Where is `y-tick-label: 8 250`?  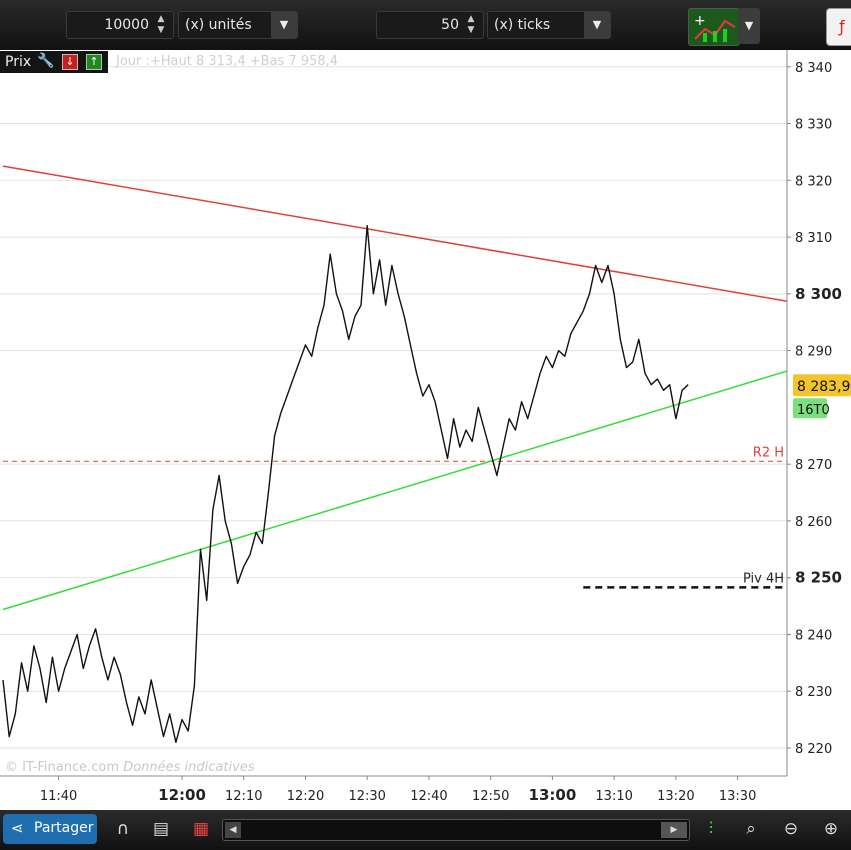 y-tick-label: 8 250 is located at coordinates (818, 578).